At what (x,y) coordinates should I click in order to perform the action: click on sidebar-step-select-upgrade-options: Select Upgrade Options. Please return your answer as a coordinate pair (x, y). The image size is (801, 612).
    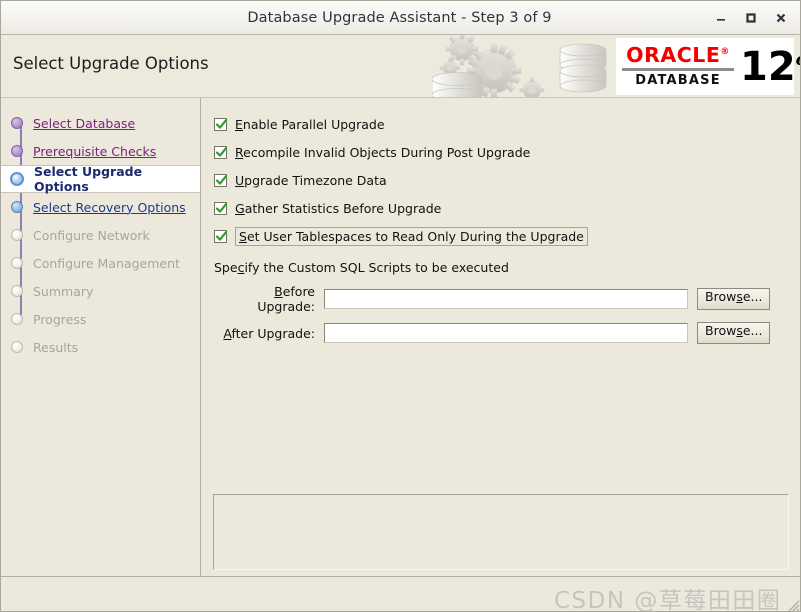
    Looking at the image, I should click on (100, 179).